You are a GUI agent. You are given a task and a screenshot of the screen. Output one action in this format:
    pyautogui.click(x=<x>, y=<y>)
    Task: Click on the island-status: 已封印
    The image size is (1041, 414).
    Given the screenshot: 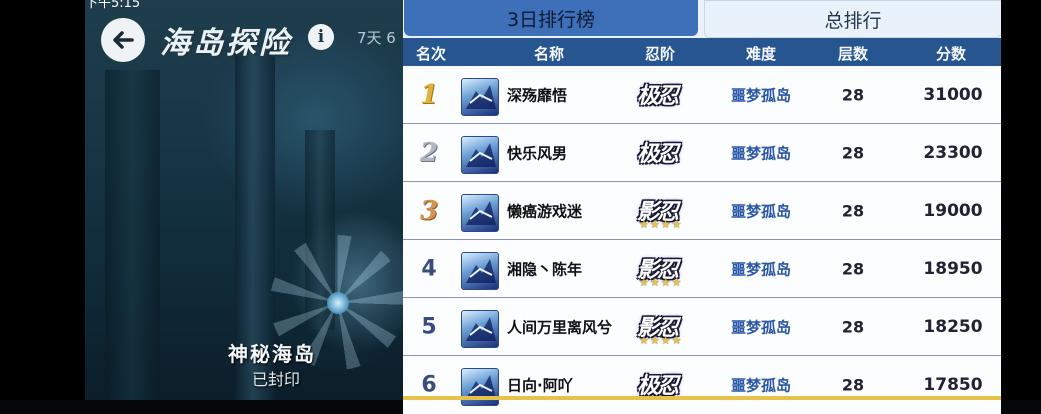 What is the action you would take?
    pyautogui.click(x=276, y=379)
    